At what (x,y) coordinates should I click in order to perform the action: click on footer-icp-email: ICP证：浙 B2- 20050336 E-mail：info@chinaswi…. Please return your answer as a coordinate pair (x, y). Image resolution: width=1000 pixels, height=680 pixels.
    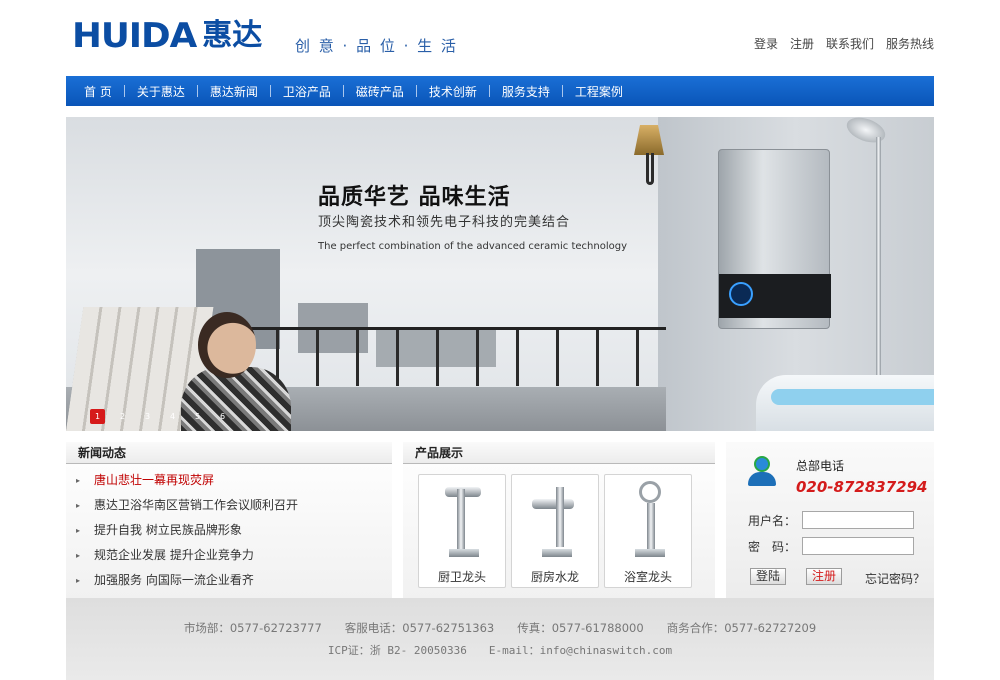
    Looking at the image, I should click on (500, 650).